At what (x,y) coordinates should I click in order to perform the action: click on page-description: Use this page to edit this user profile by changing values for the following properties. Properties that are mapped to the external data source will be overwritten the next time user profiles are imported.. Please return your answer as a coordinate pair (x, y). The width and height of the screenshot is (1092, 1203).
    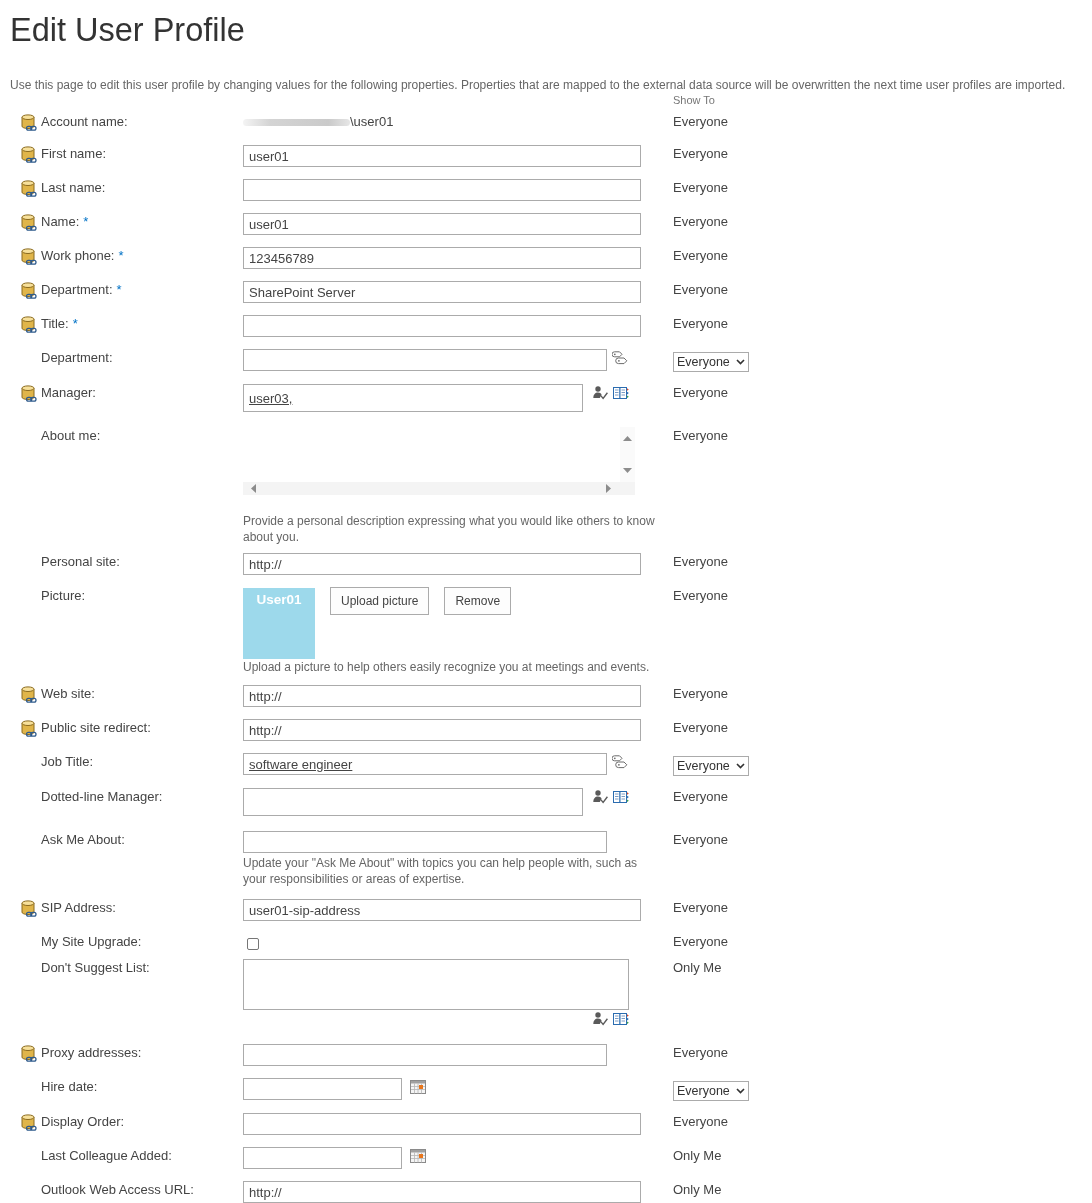
    Looking at the image, I should click on (538, 85).